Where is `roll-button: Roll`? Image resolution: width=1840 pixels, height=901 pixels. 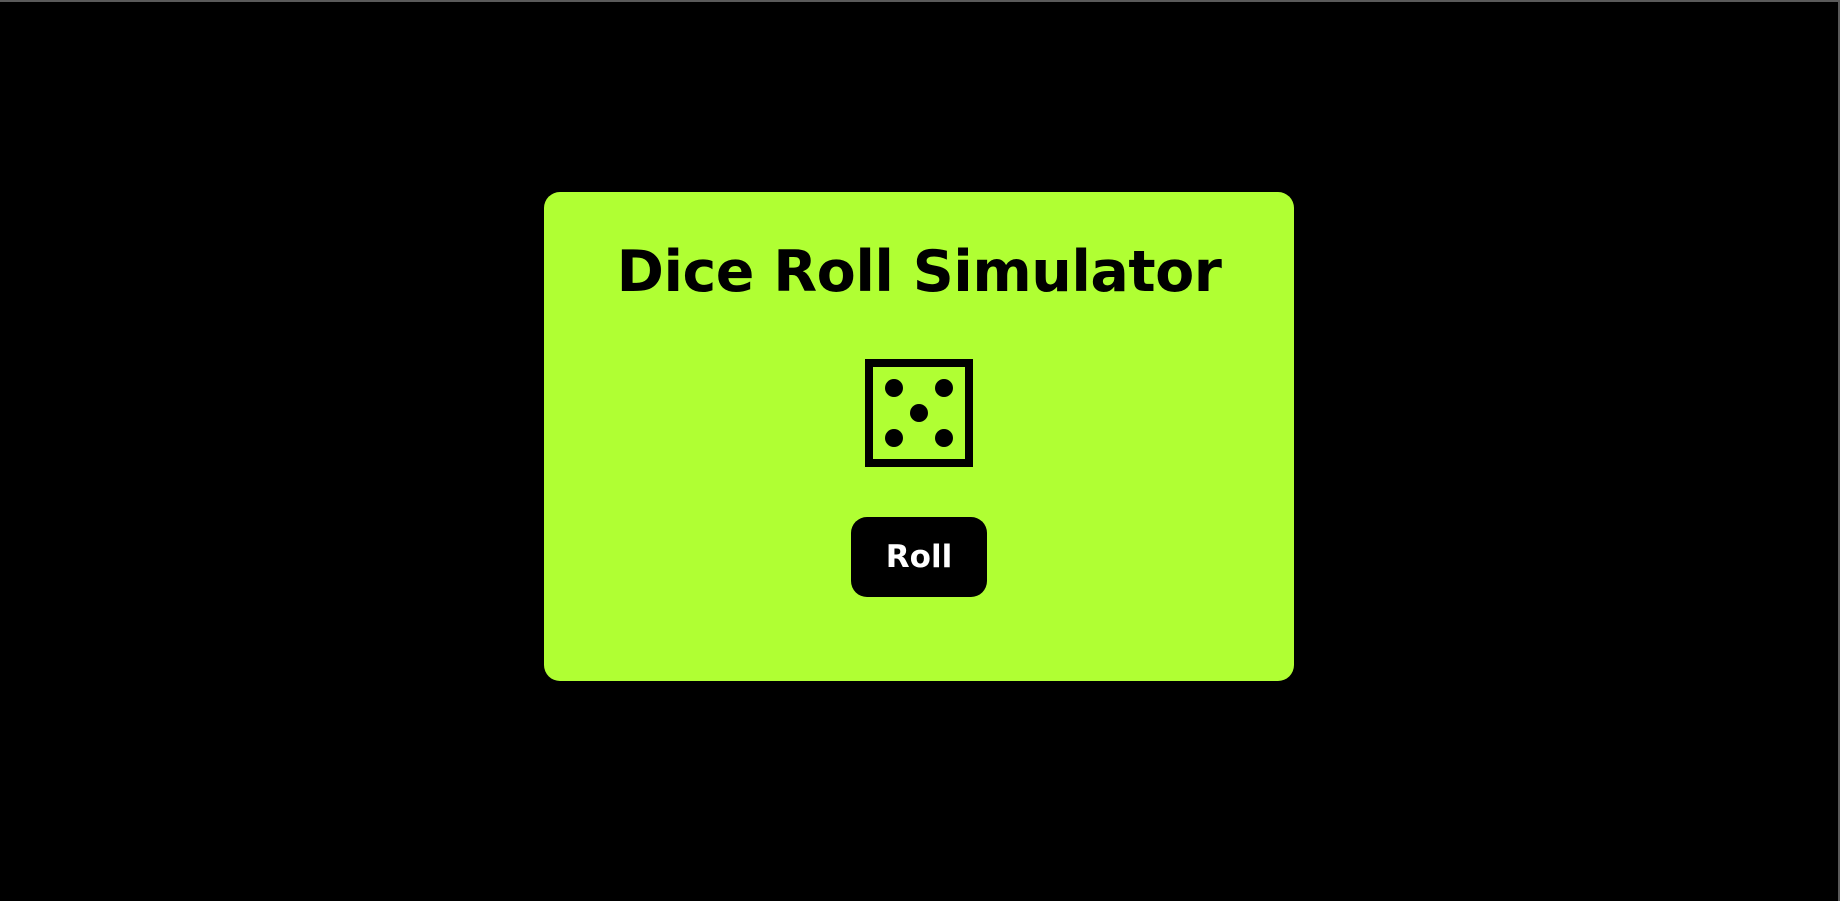
roll-button: Roll is located at coordinates (919, 557).